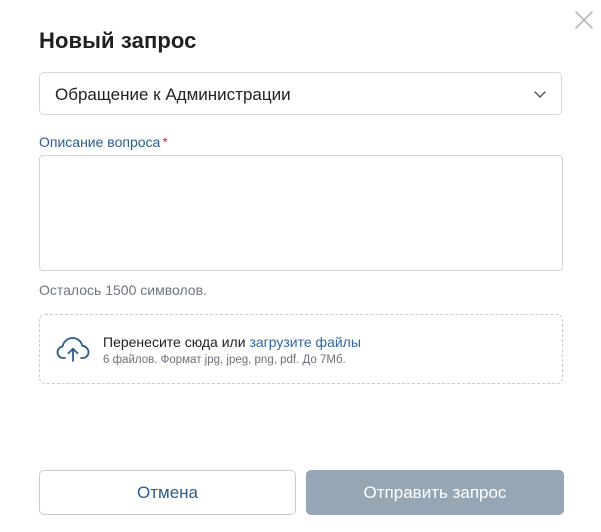 The image size is (601, 532). I want to click on cancel-button: Отмена, so click(167, 492).